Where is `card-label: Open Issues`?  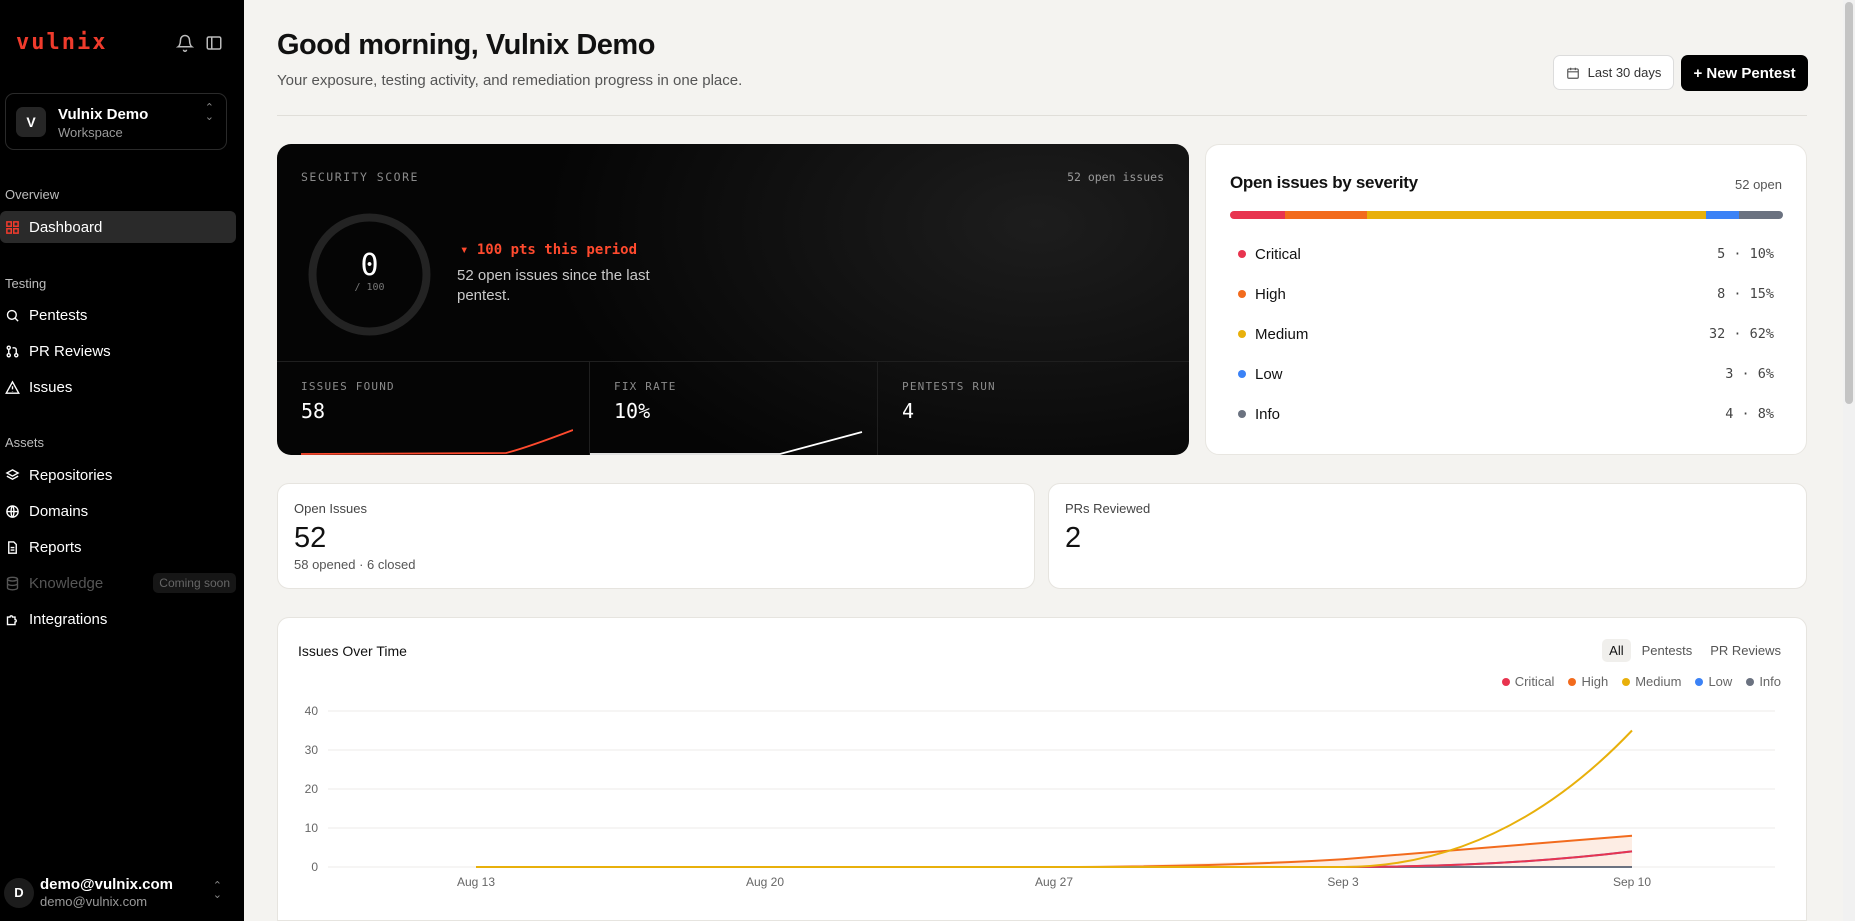
card-label: Open Issues is located at coordinates (330, 508).